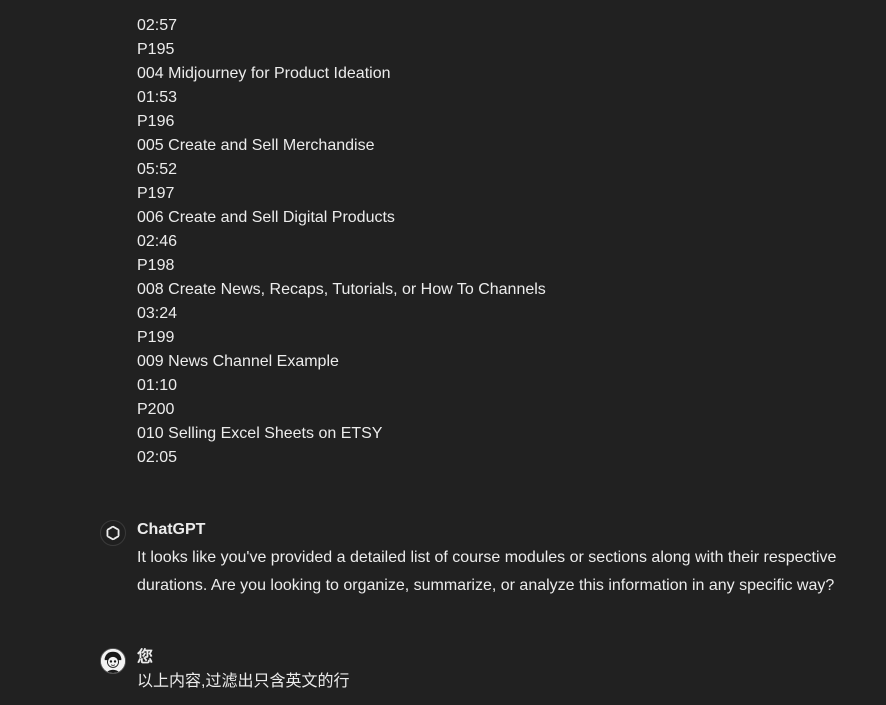 This screenshot has height=705, width=886. What do you see at coordinates (157, 313) in the screenshot?
I see `message-line: 03:24` at bounding box center [157, 313].